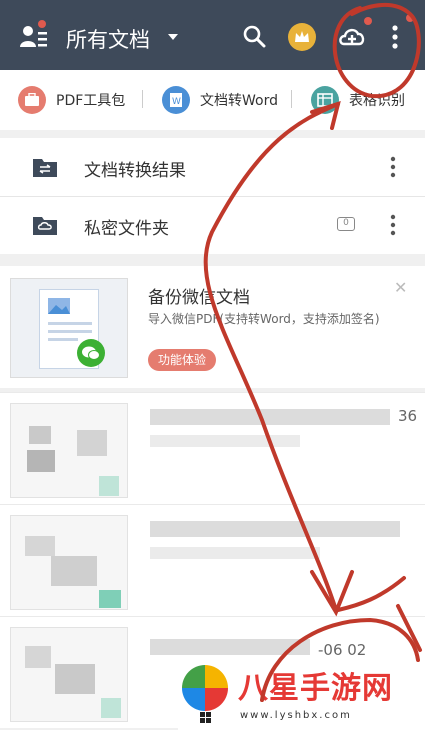 This screenshot has height=730, width=425. What do you see at coordinates (205, 688) in the screenshot?
I see `site-logo-icon` at bounding box center [205, 688].